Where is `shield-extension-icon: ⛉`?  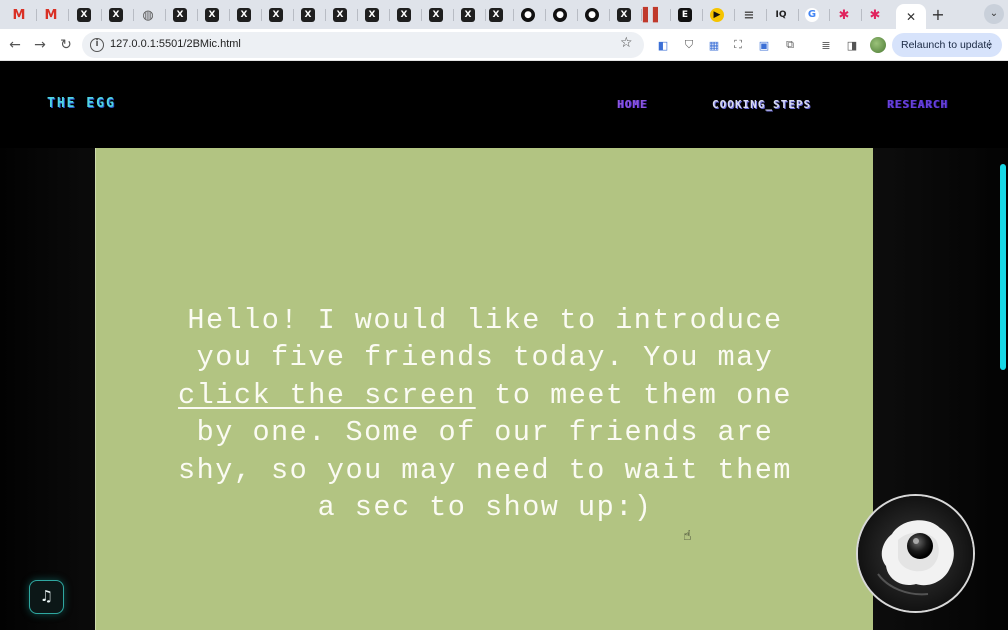
shield-extension-icon: ⛉ is located at coordinates (689, 45).